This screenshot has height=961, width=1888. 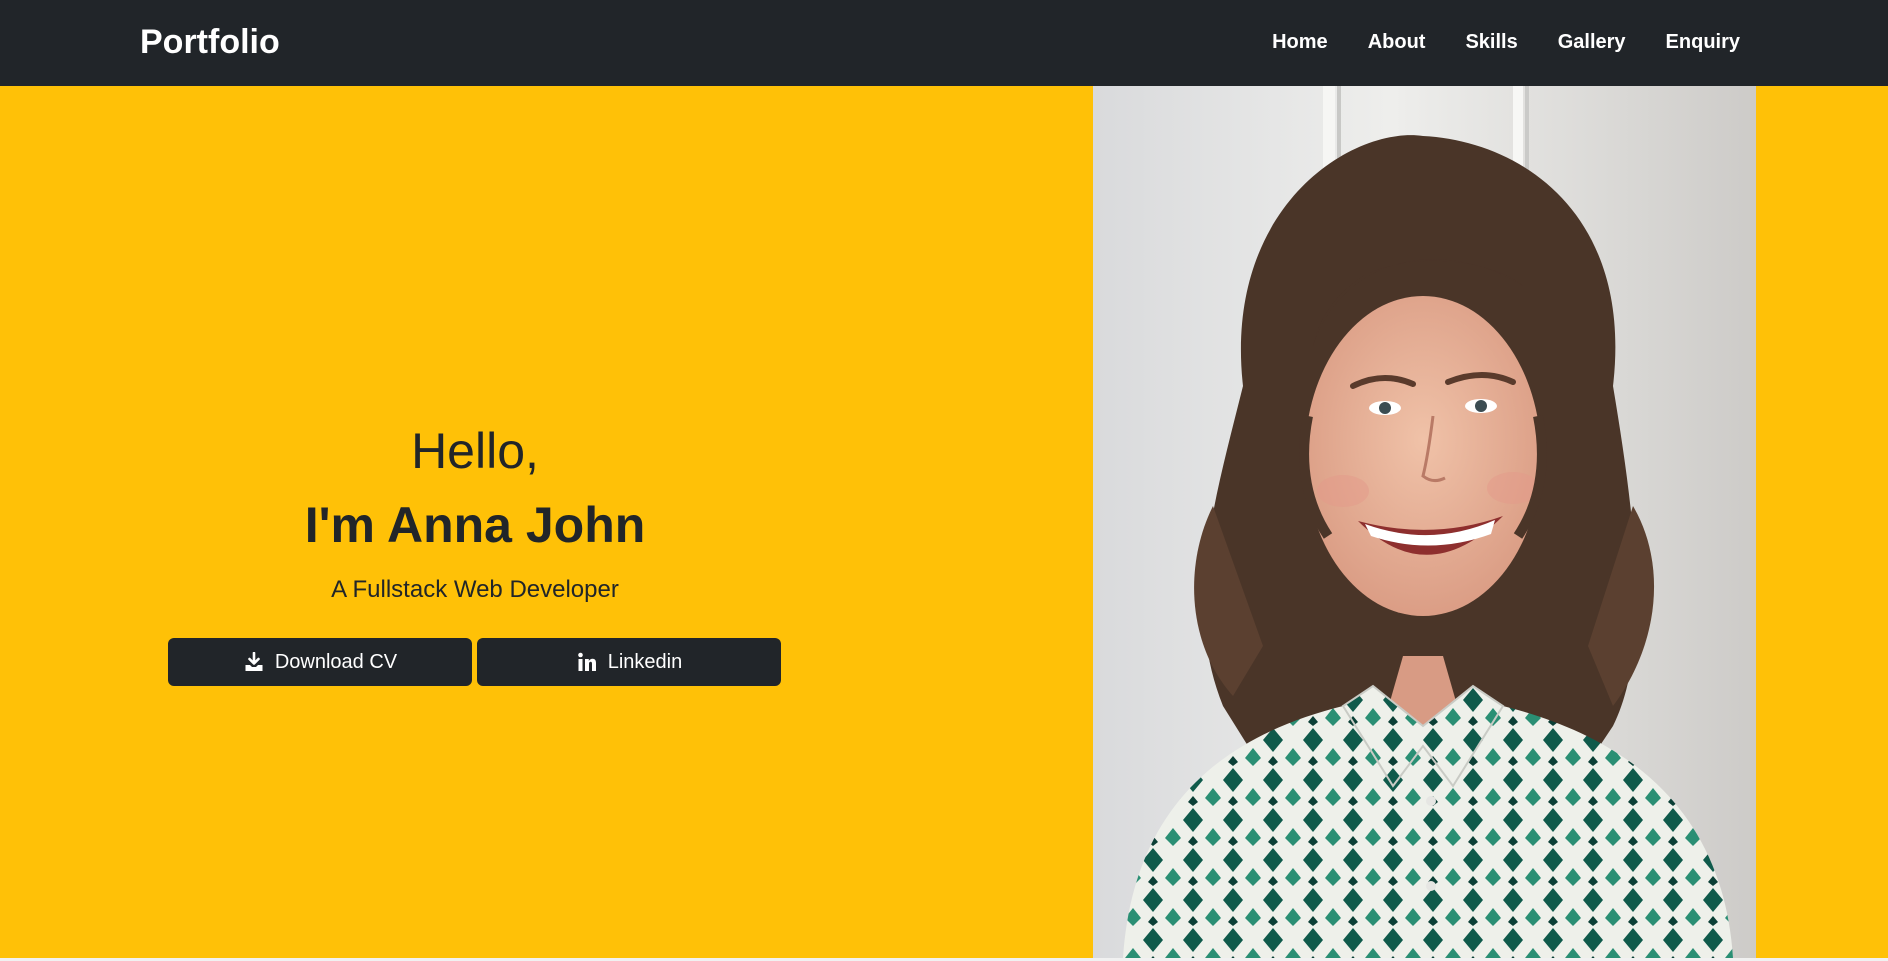 I want to click on download-cv-label: Download CV, so click(x=336, y=661).